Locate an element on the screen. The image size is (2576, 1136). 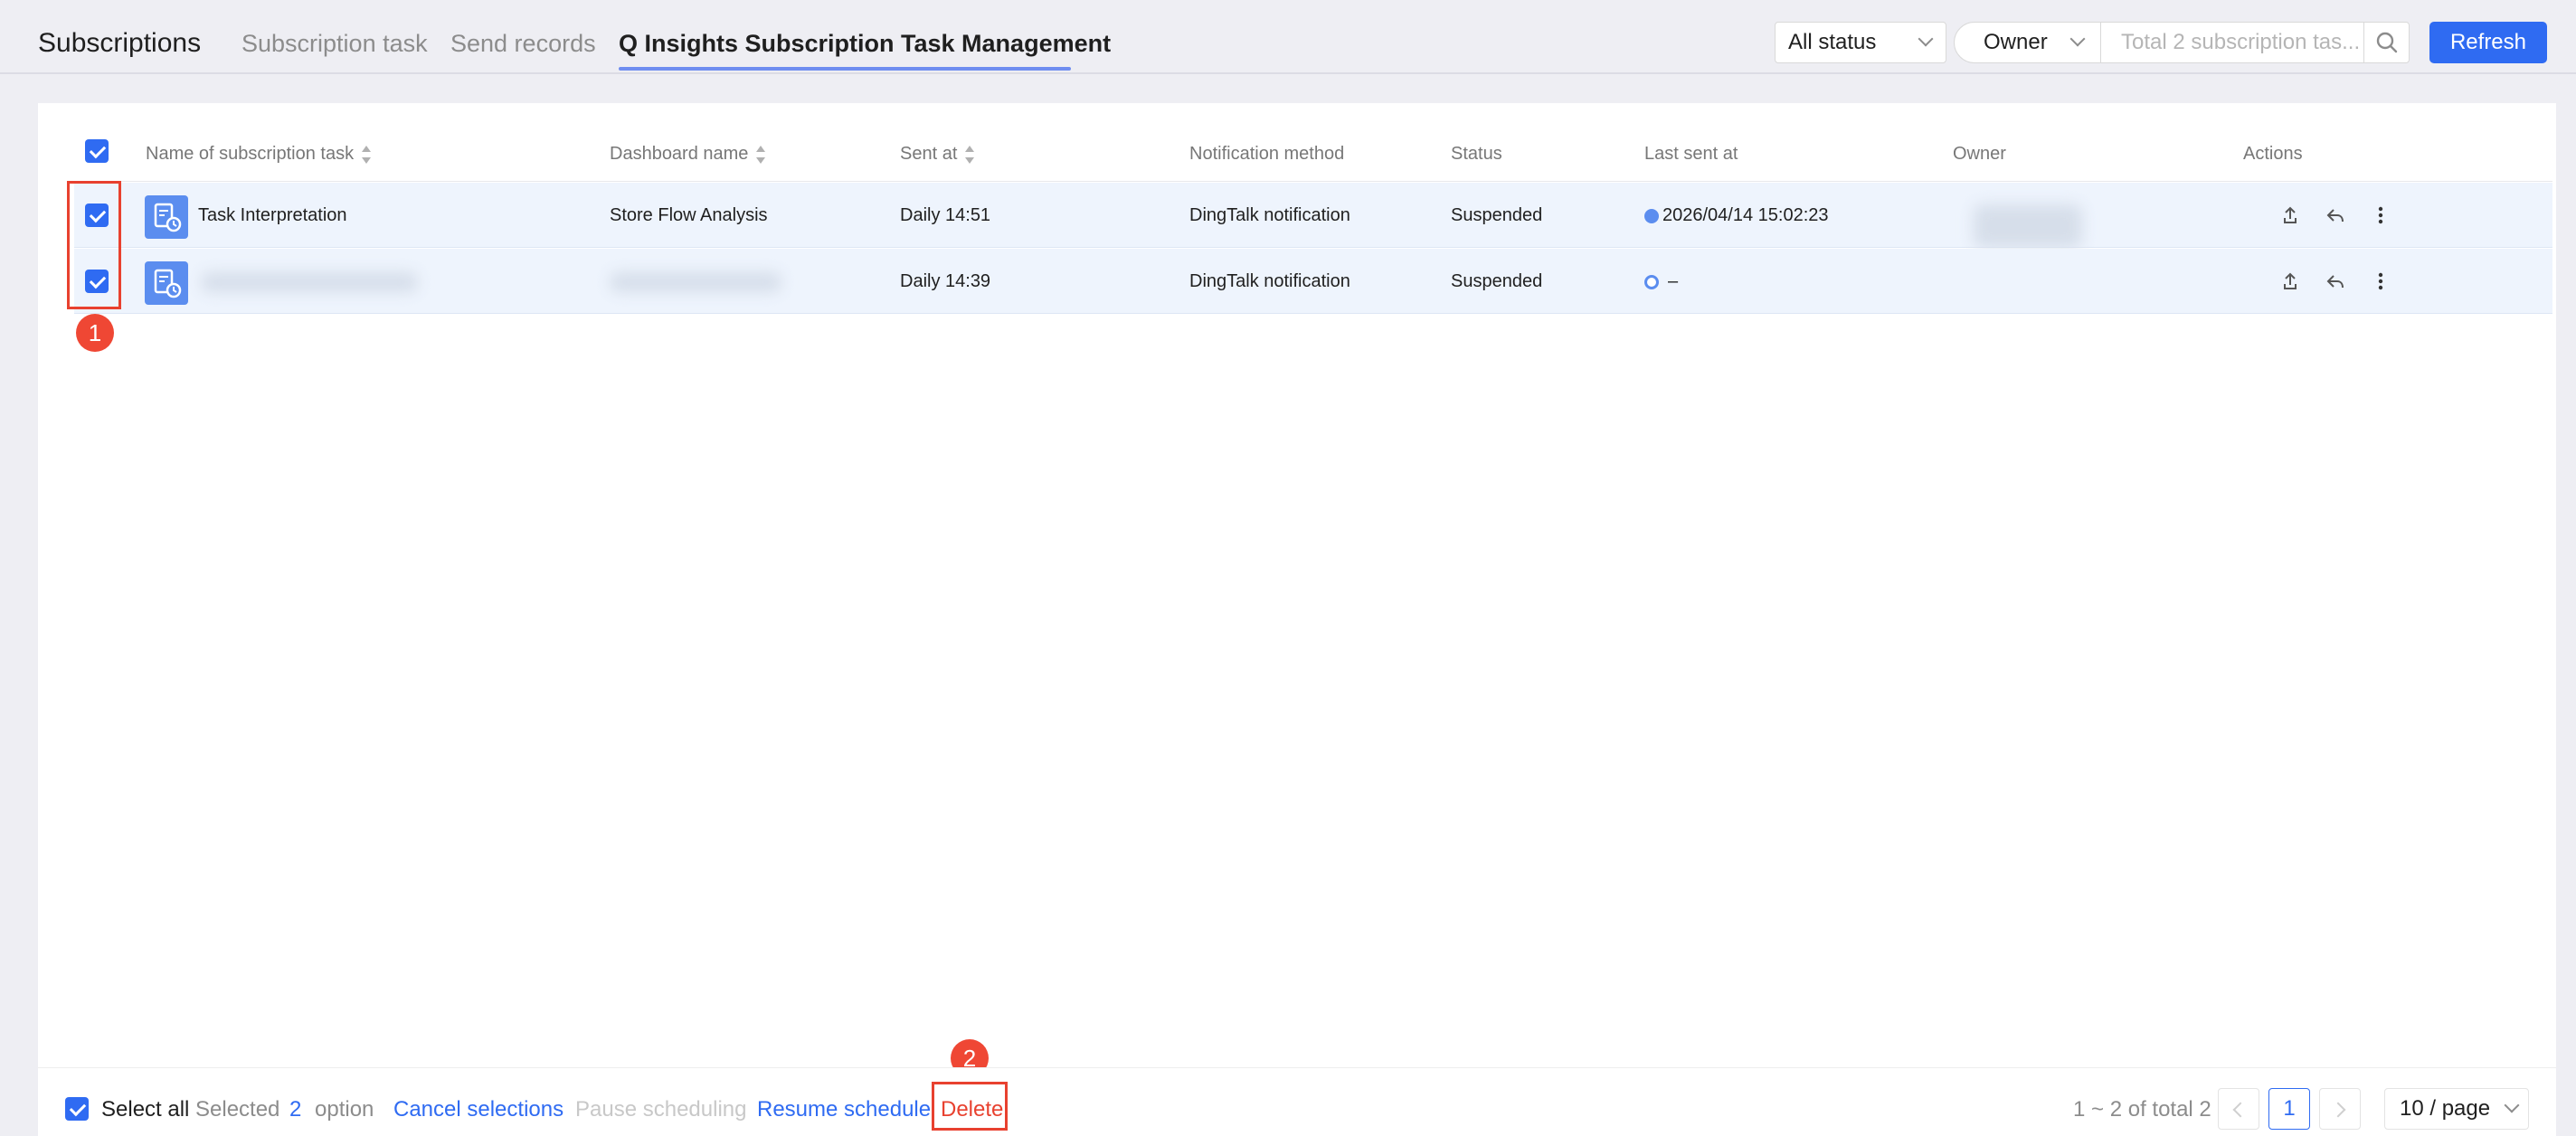
owner-filter-select: Owner is located at coordinates (2028, 42).